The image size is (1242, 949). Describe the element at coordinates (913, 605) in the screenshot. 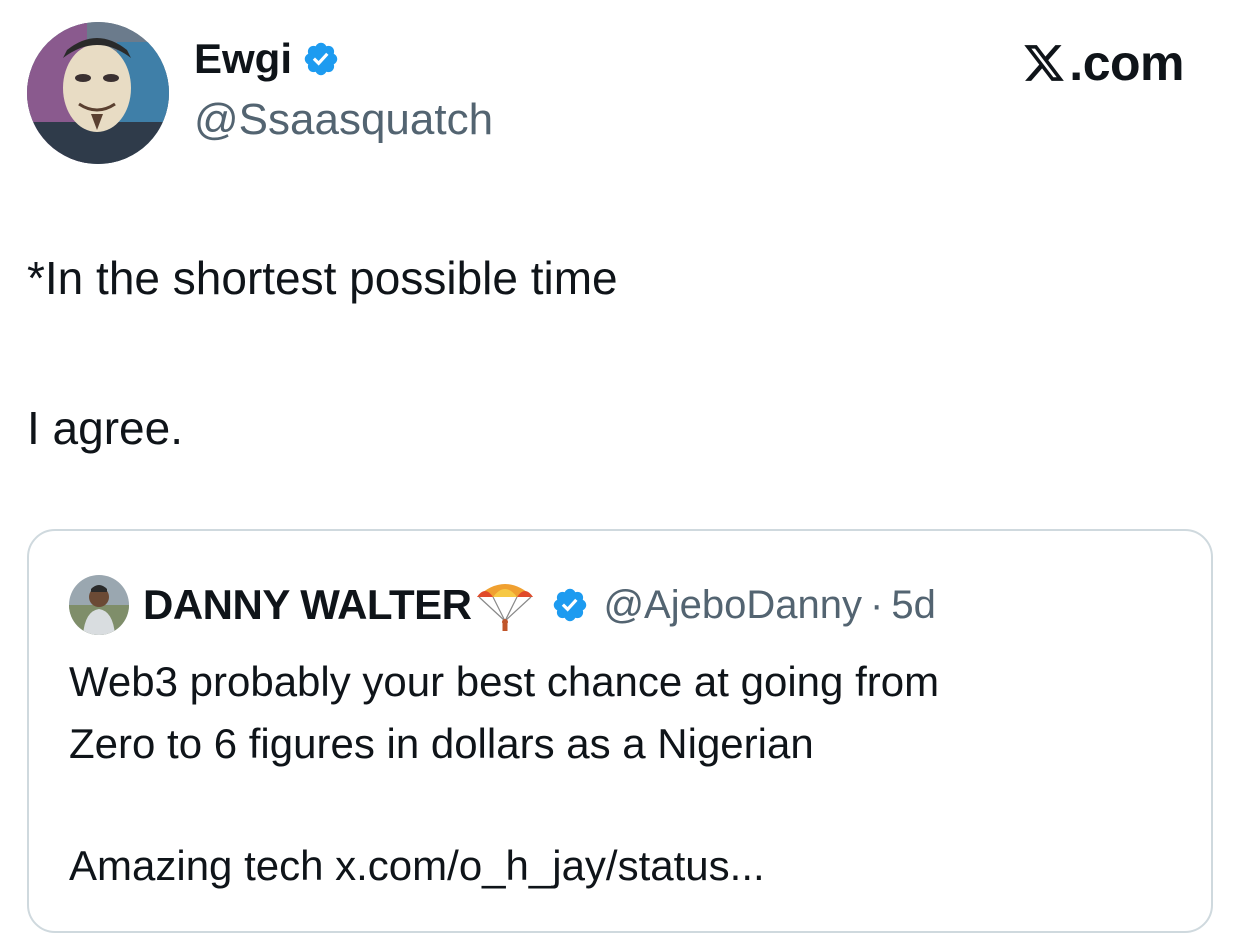

I see `quoted-timestamp: 5d` at that location.